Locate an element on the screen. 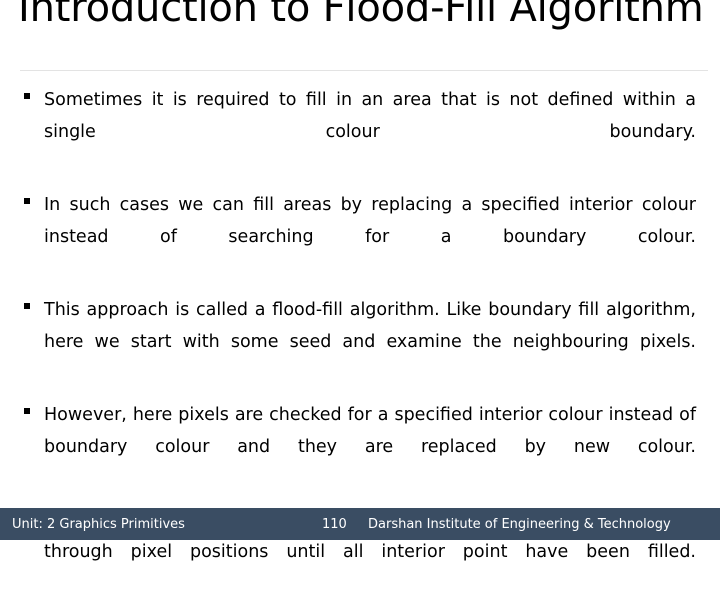 The height and width of the screenshot is (609, 720). footer-page-number: 110 is located at coordinates (334, 524).